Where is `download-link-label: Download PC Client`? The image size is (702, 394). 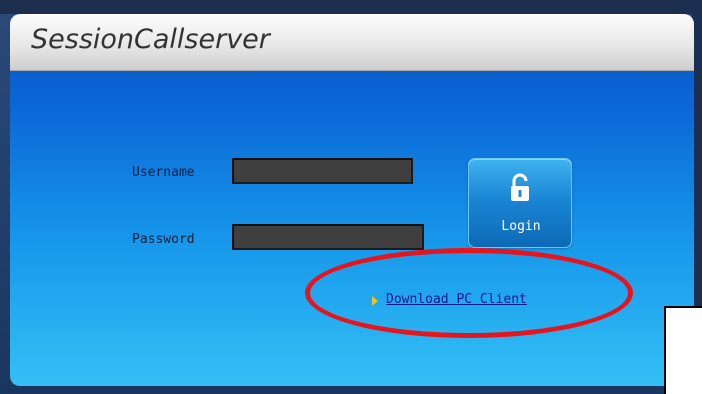
download-link-label: Download PC Client is located at coordinates (456, 299).